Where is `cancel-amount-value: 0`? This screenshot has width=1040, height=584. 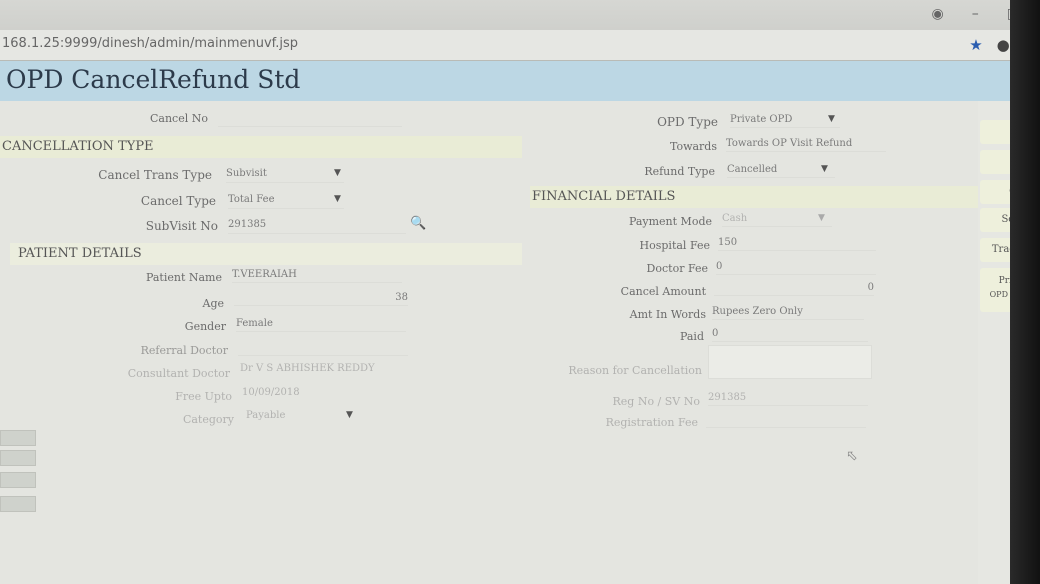 cancel-amount-value: 0 is located at coordinates (794, 289).